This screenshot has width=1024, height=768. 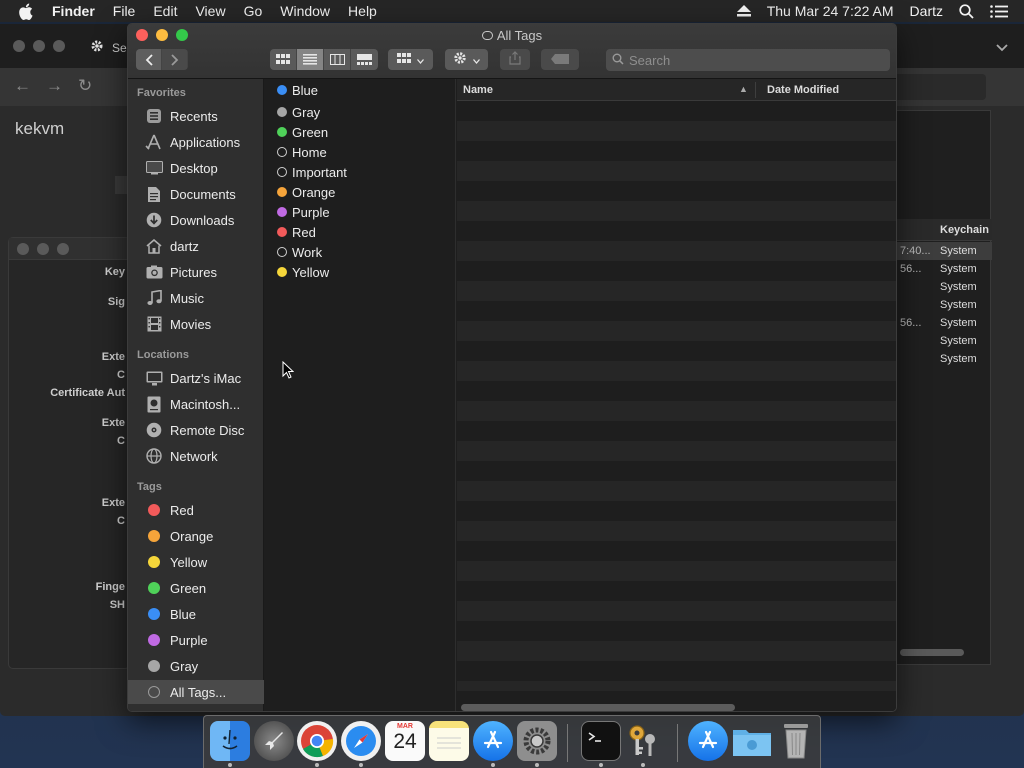 I want to click on sidebar-tag-red: Red, so click(x=196, y=510).